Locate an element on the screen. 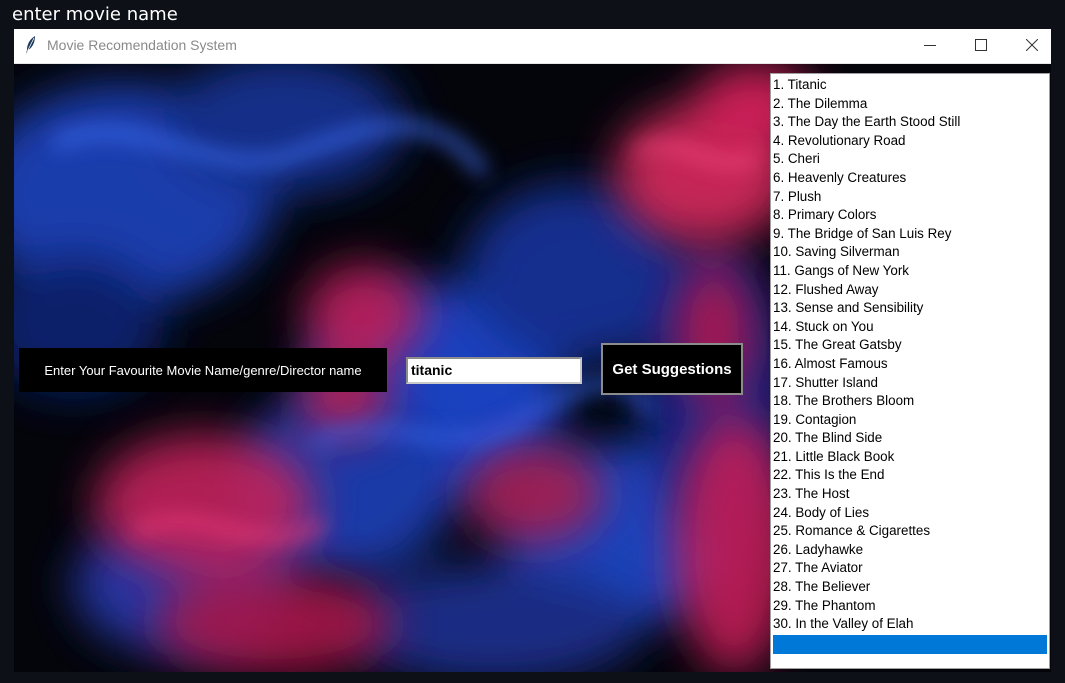 The height and width of the screenshot is (683, 1065). list-item: 5. Cheri is located at coordinates (910, 159).